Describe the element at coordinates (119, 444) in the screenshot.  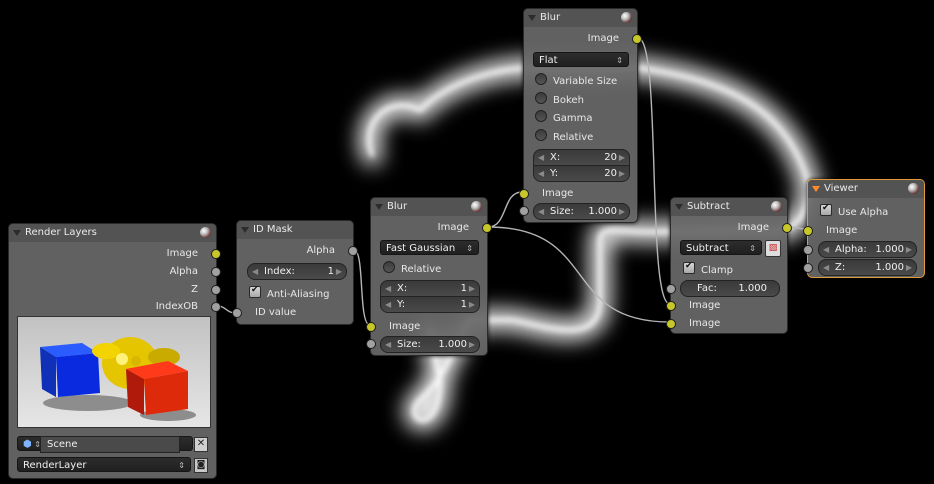
I see `scene-name-field: Scene 2` at that location.